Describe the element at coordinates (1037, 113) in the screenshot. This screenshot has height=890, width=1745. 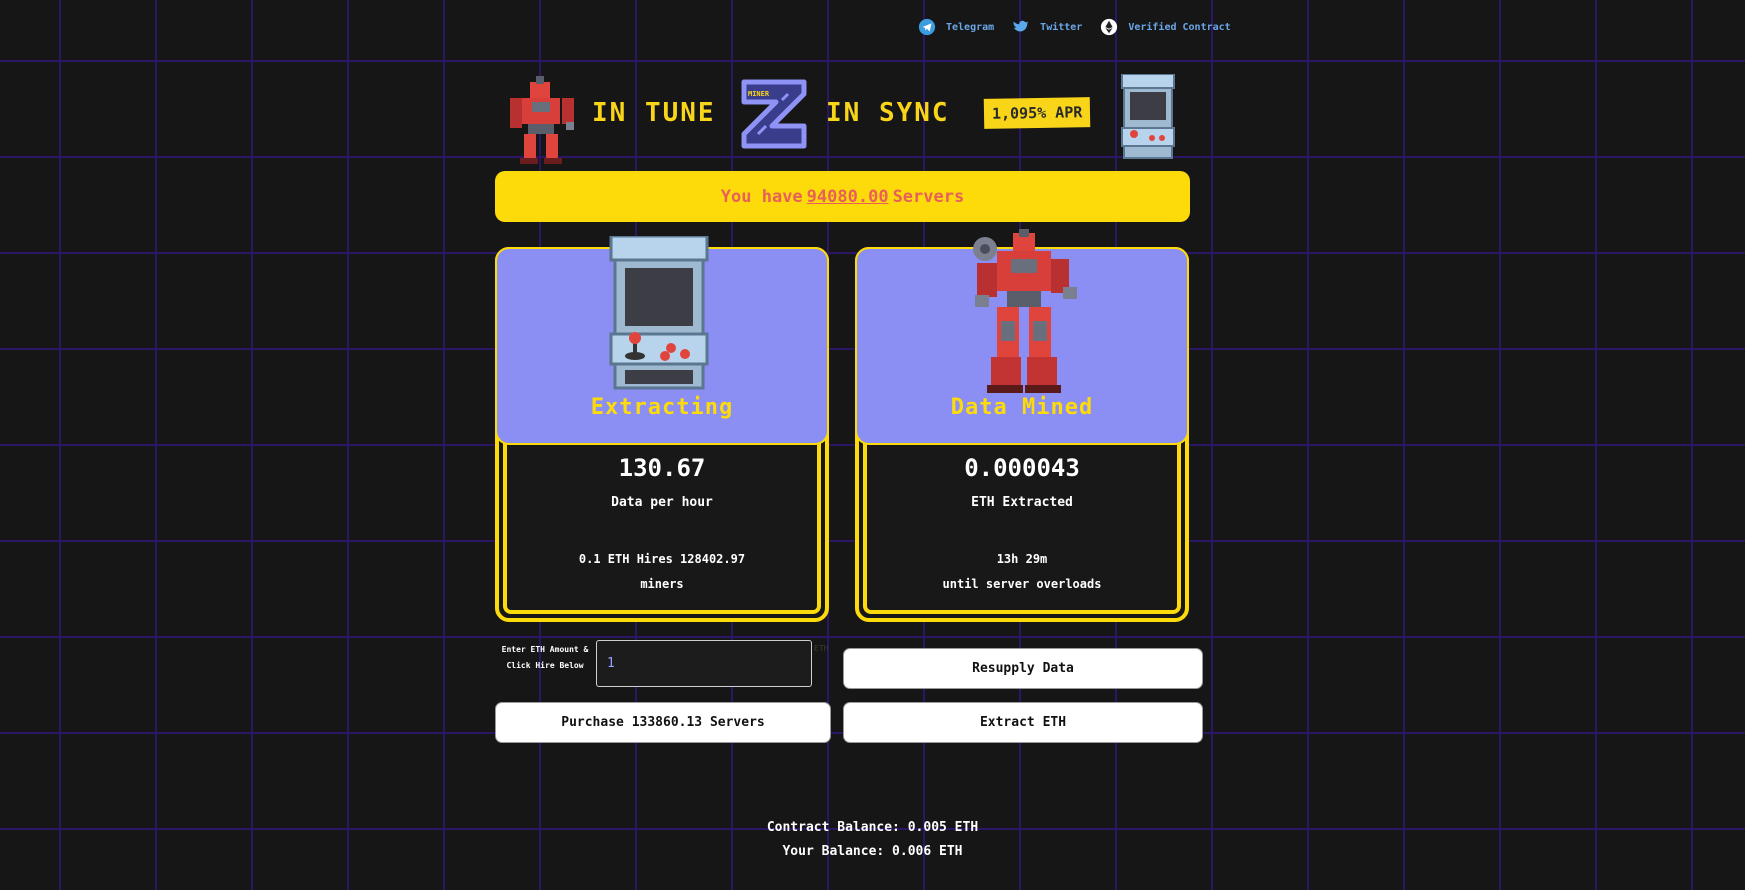
I see `apr-badge: 1,095% APR` at that location.